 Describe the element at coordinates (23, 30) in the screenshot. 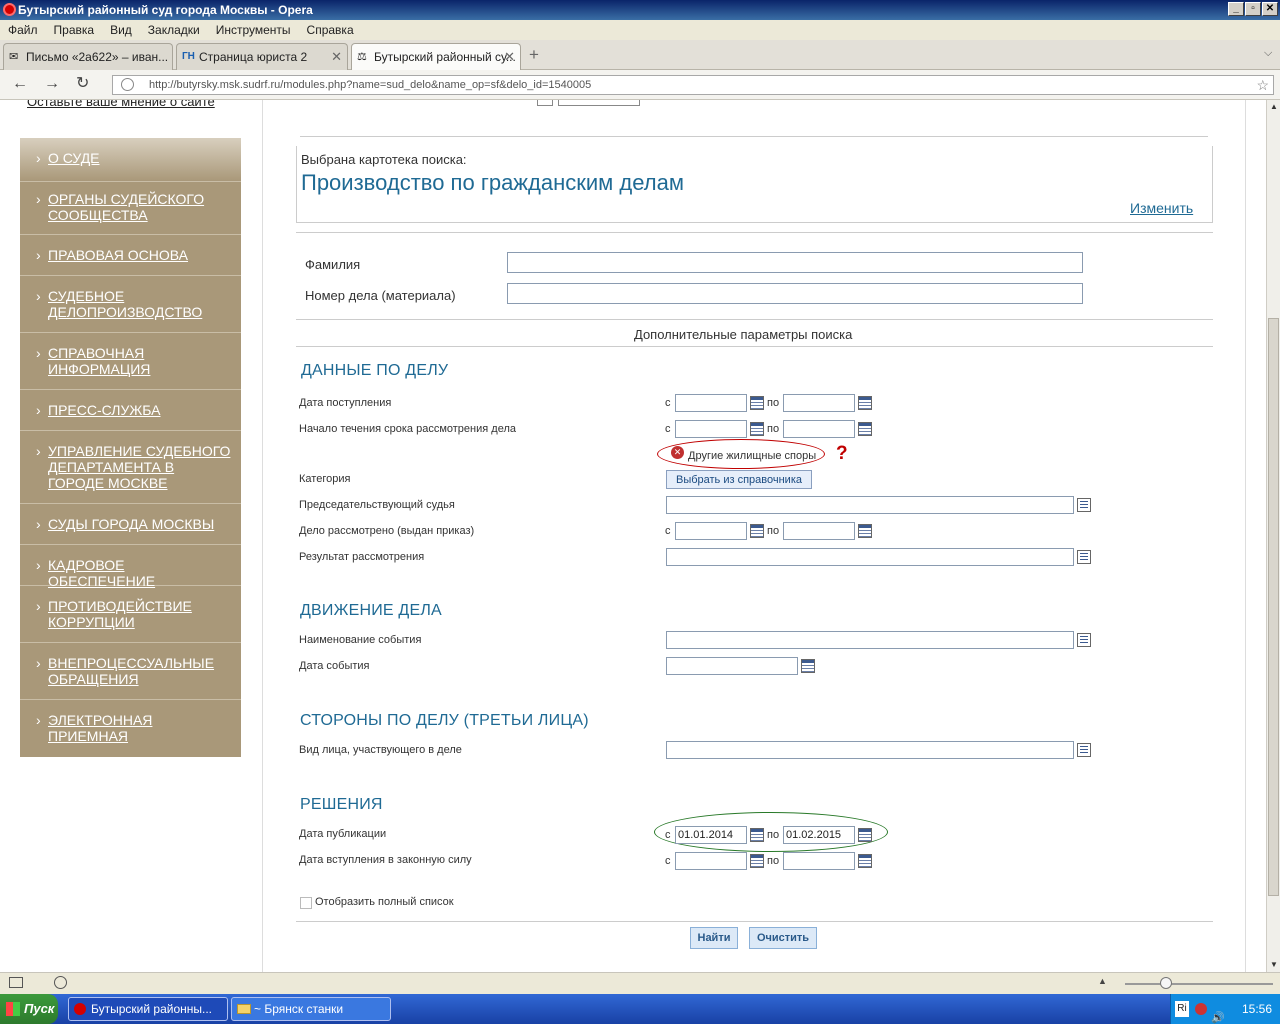

I see `menu-file: Файл` at that location.